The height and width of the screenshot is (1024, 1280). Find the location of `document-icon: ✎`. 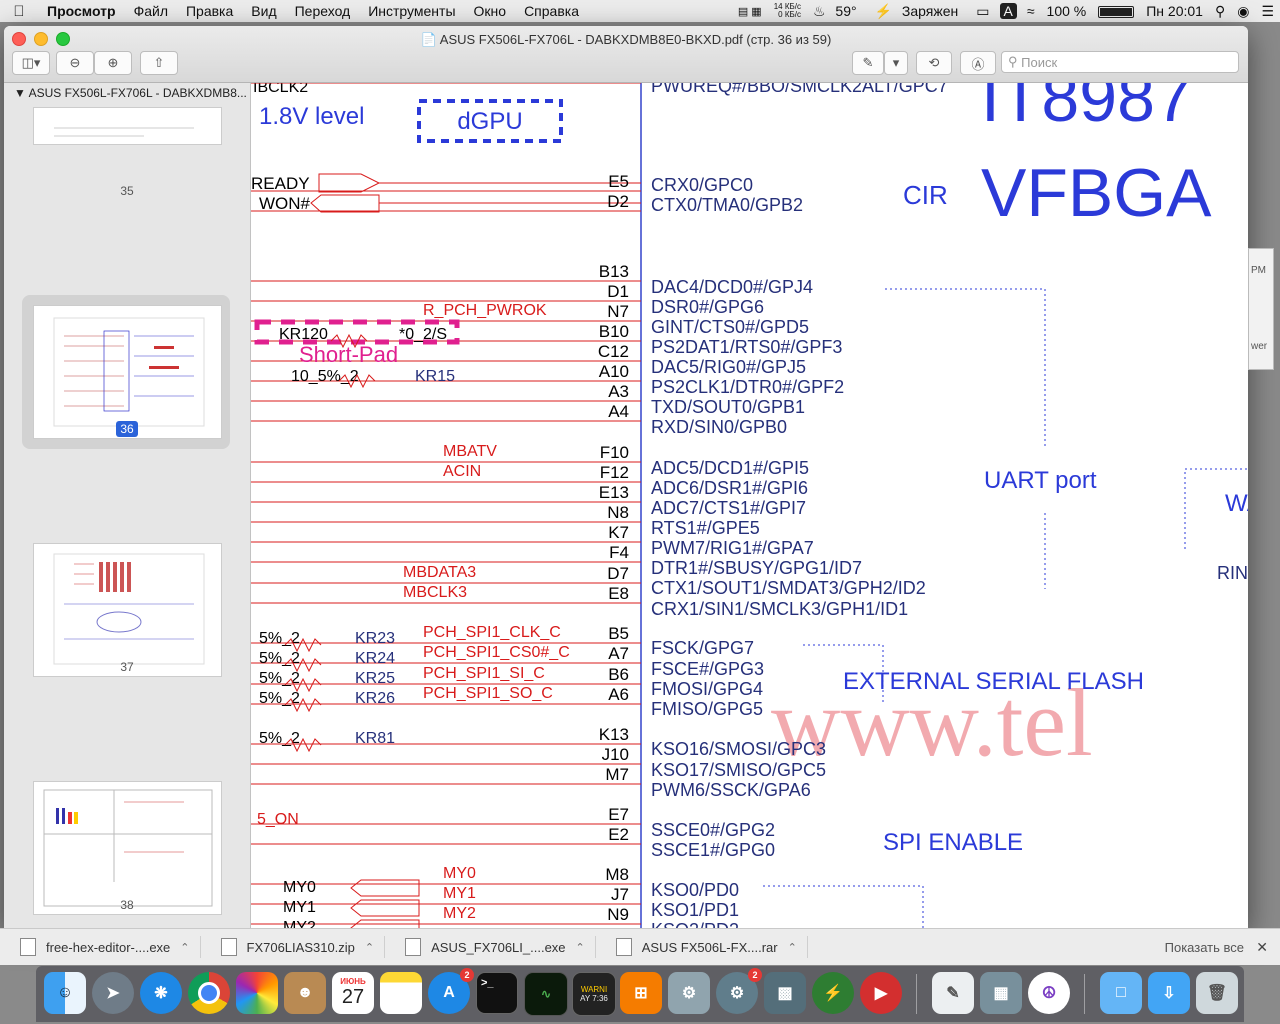

document-icon: ✎ is located at coordinates (953, 993).